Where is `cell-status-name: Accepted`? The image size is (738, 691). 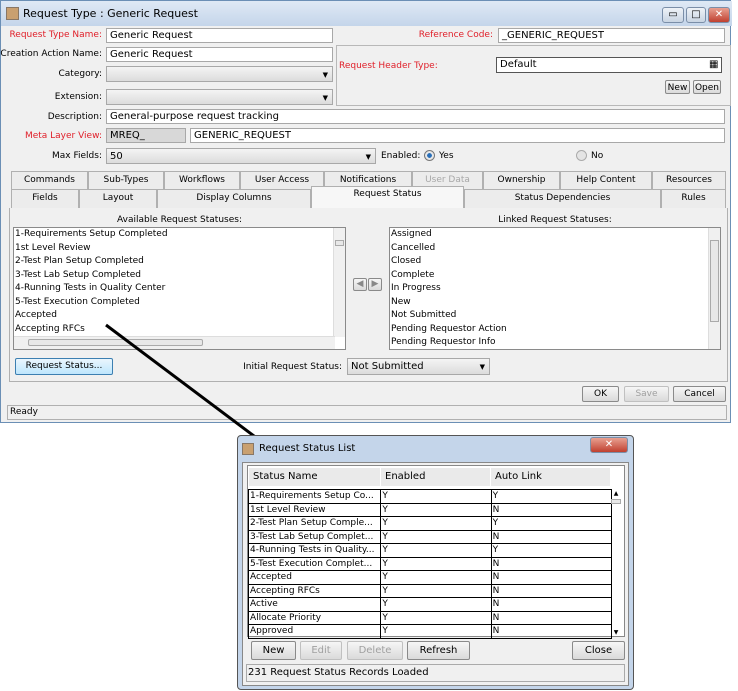 cell-status-name: Accepted is located at coordinates (314, 577).